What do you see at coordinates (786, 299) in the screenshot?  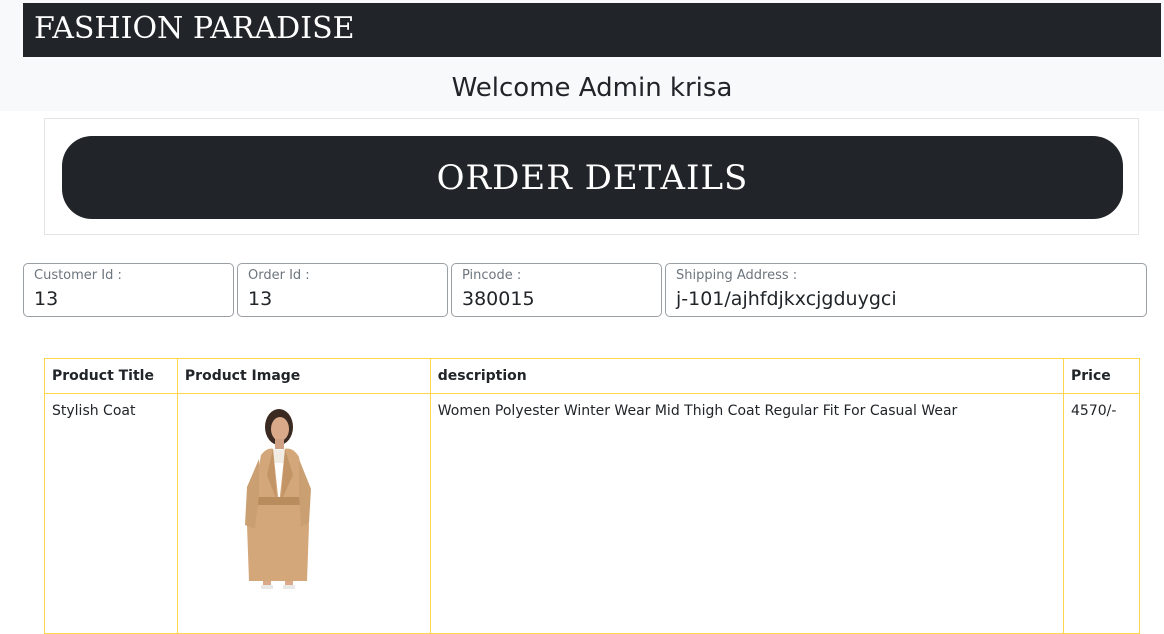 I see `shipping-address-value: j-101/ajhfdjkxcjgduygci` at bounding box center [786, 299].